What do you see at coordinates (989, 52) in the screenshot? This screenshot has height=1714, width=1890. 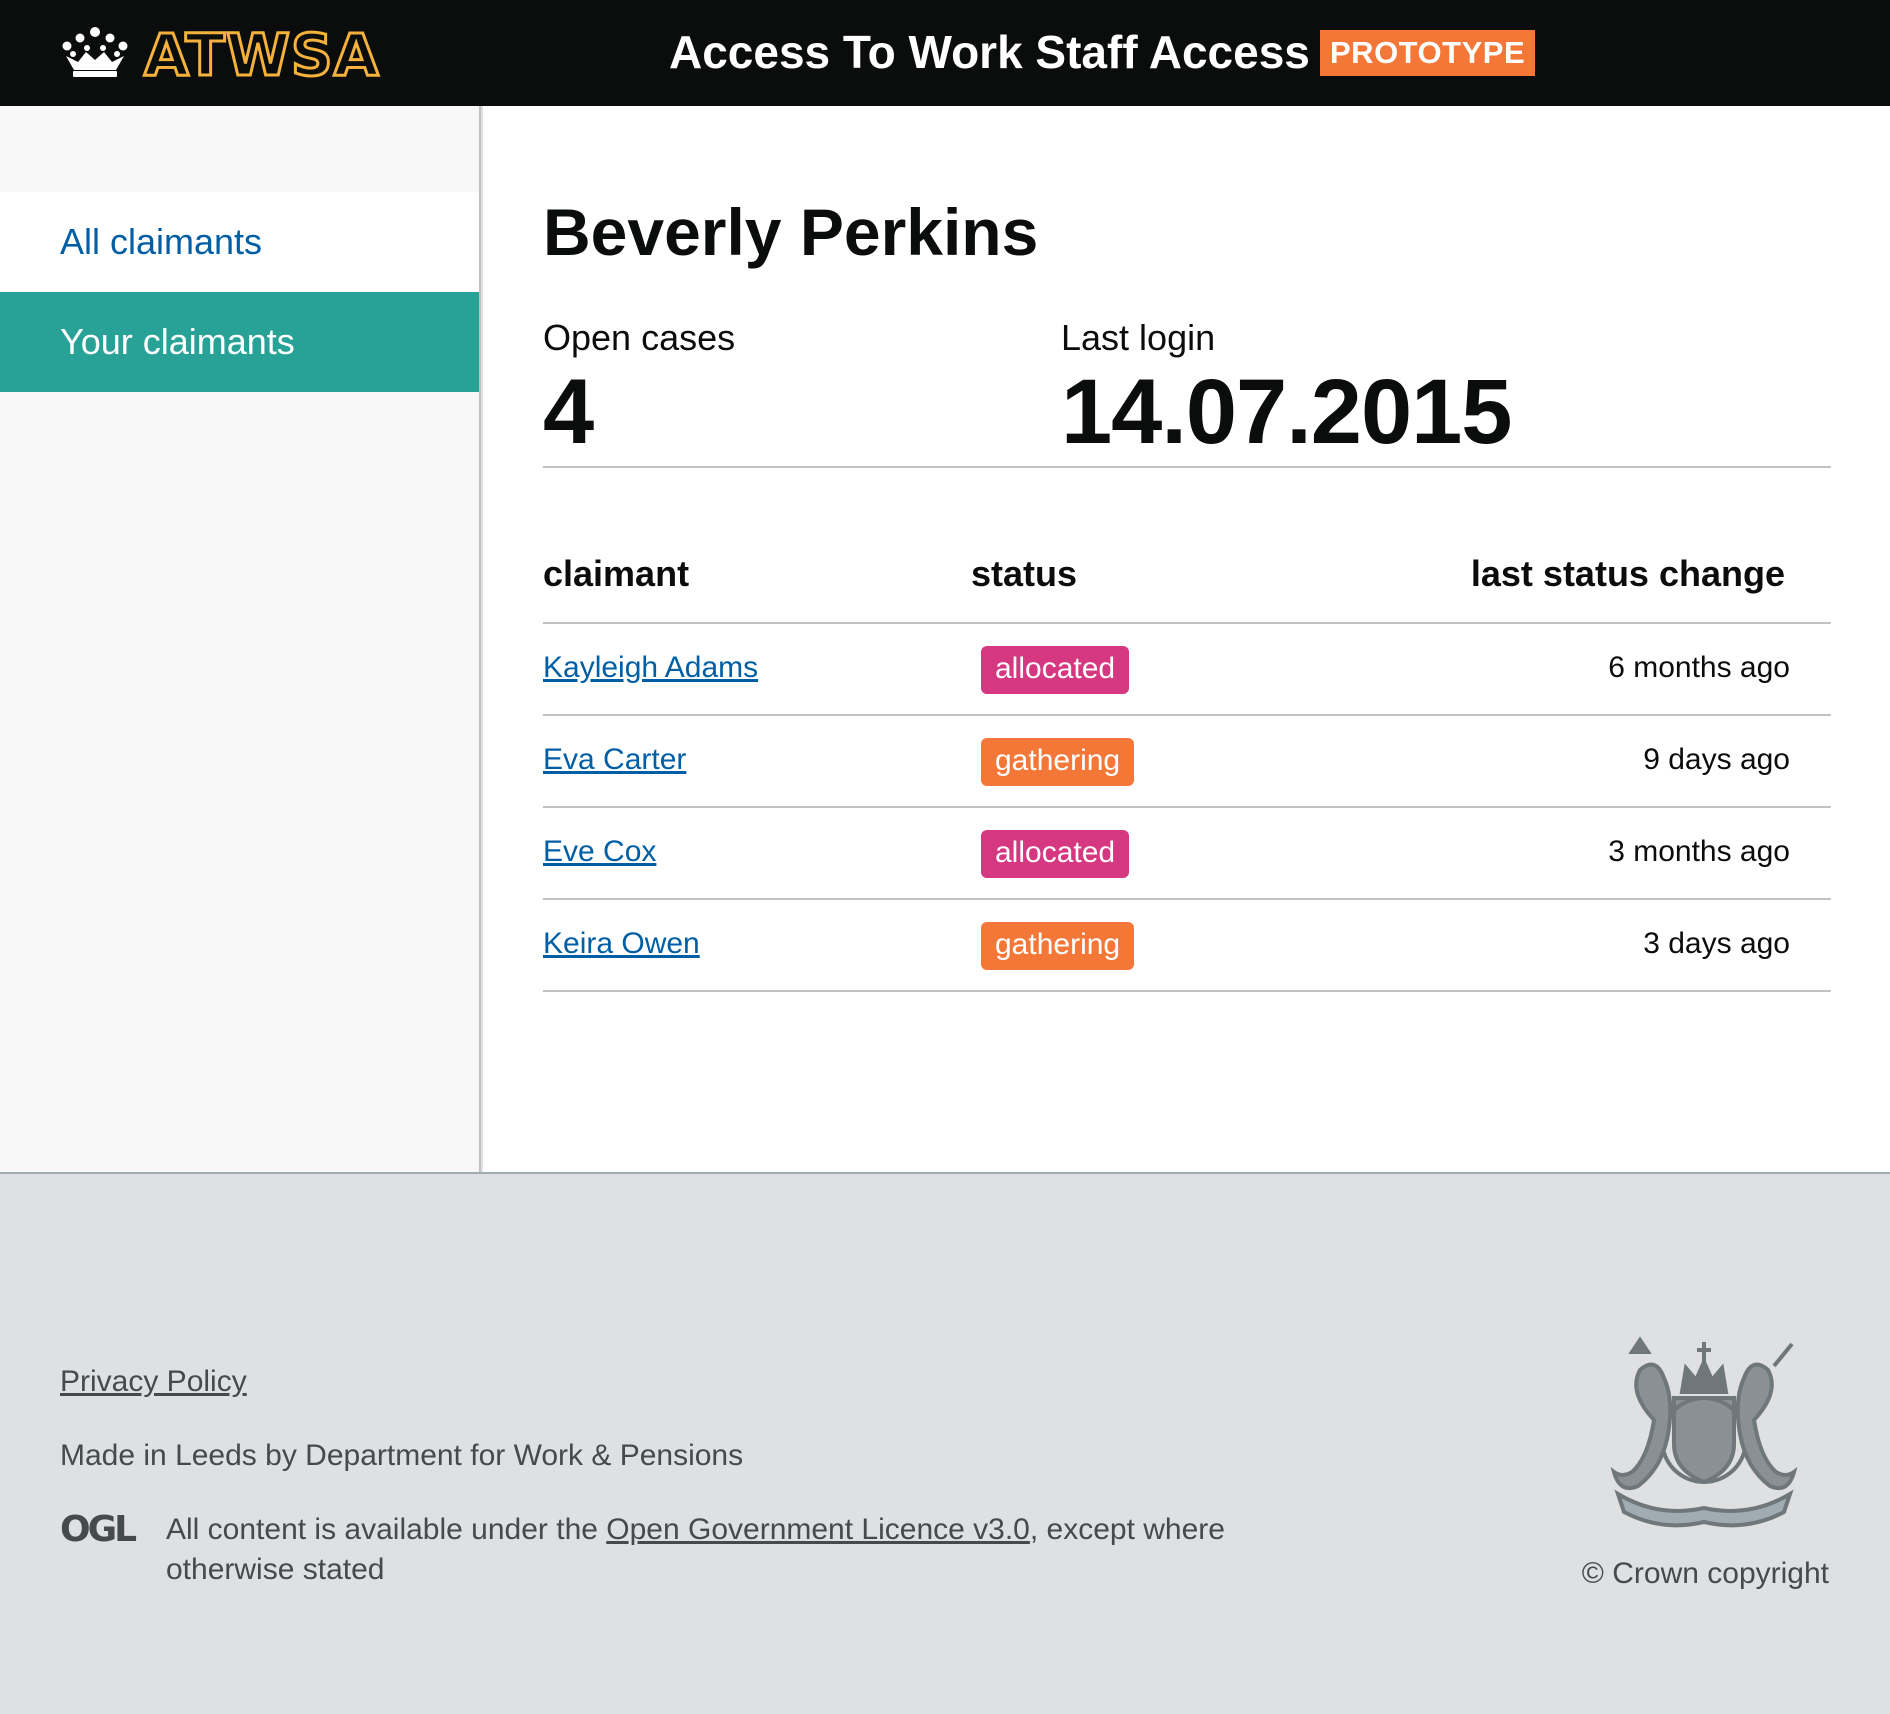 I see `app-title: Access To Work Staff Access` at bounding box center [989, 52].